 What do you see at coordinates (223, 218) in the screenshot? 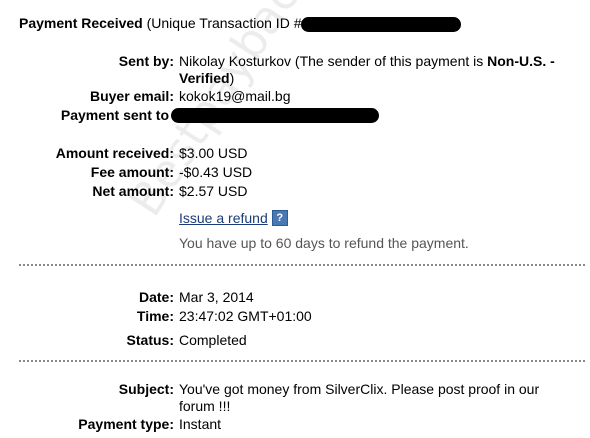
I see `issue-refund-link: Issue a refund` at bounding box center [223, 218].